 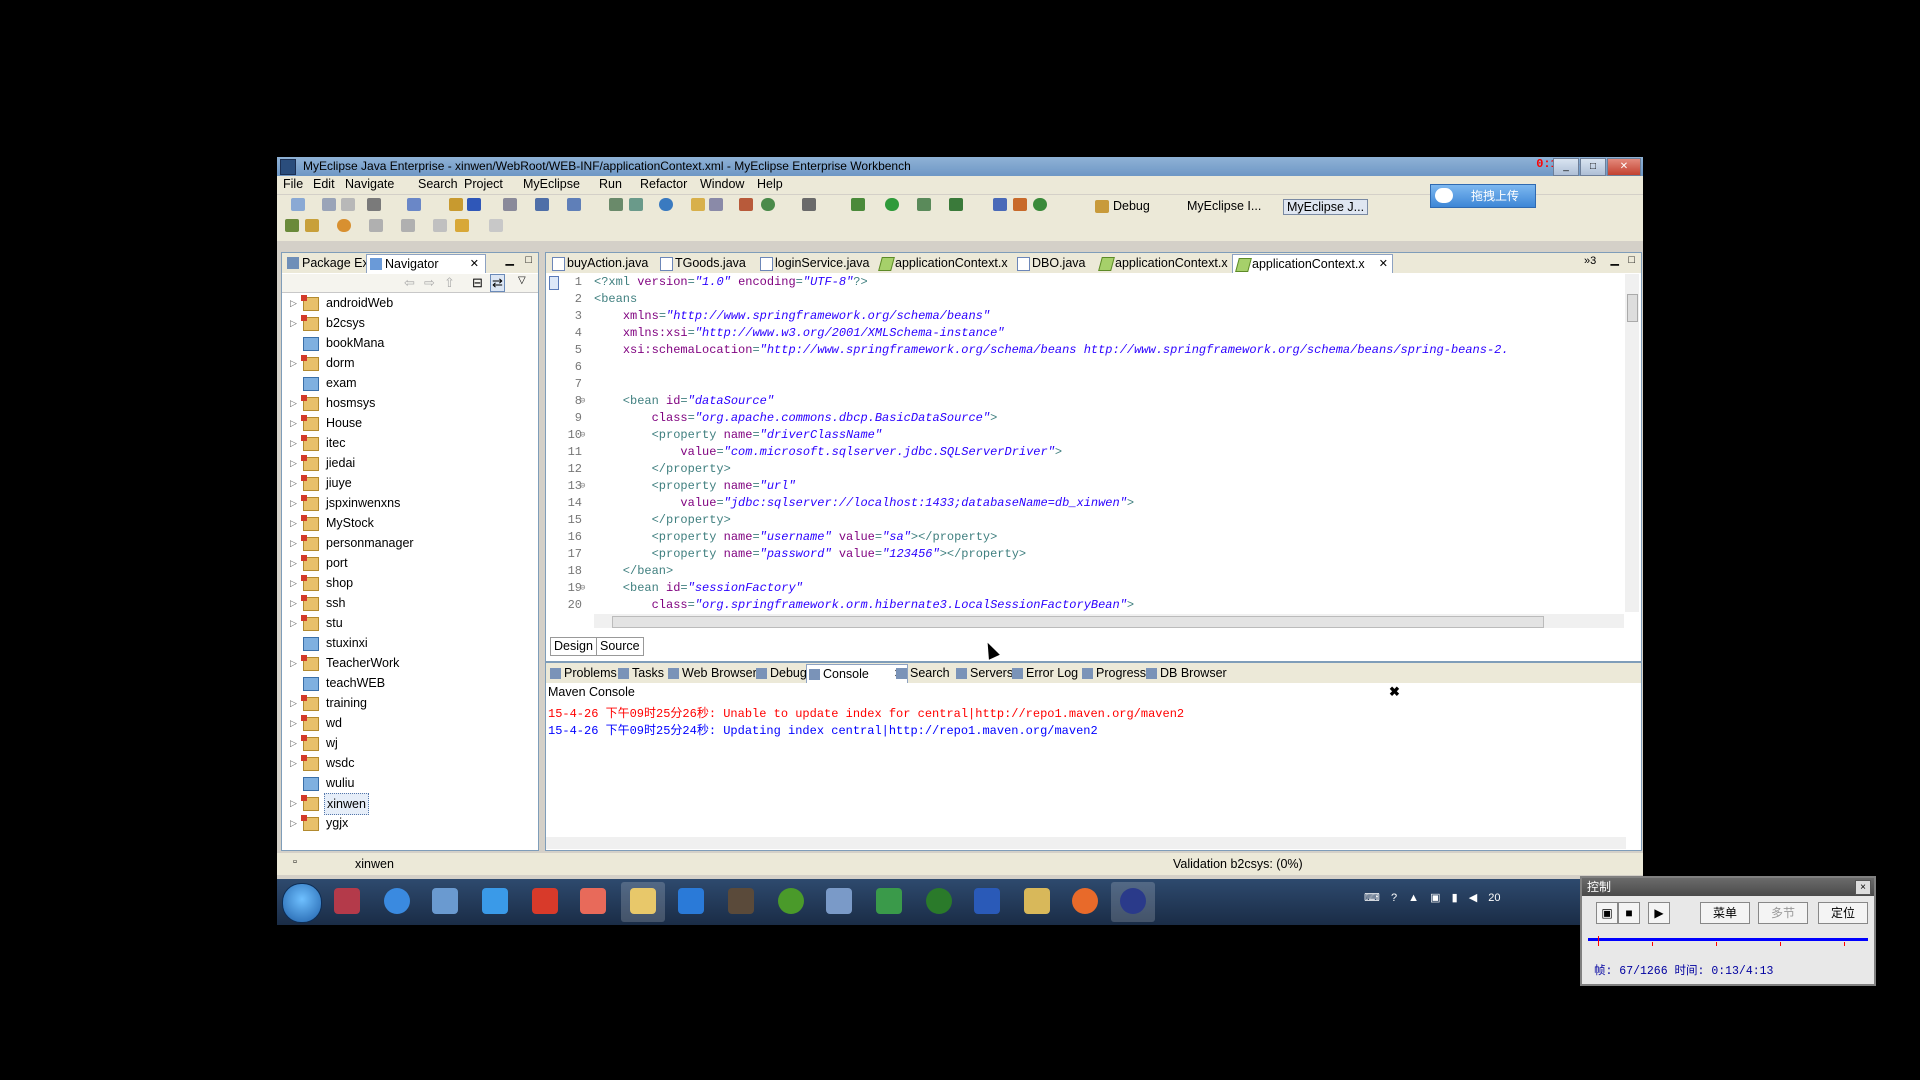 What do you see at coordinates (1598, 941) in the screenshot?
I see `control-playhead` at bounding box center [1598, 941].